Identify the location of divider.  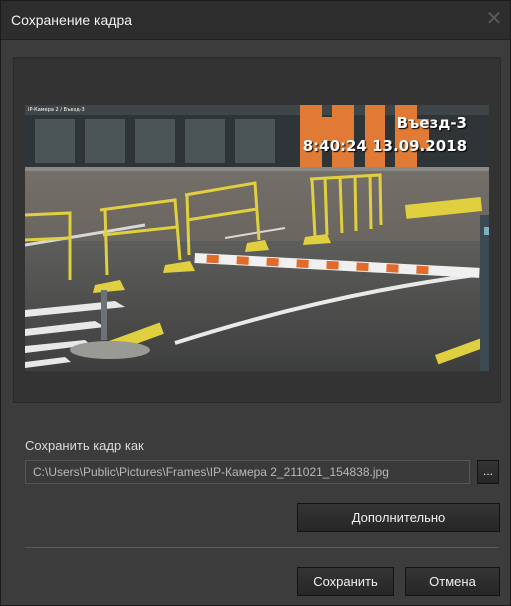
(261, 547).